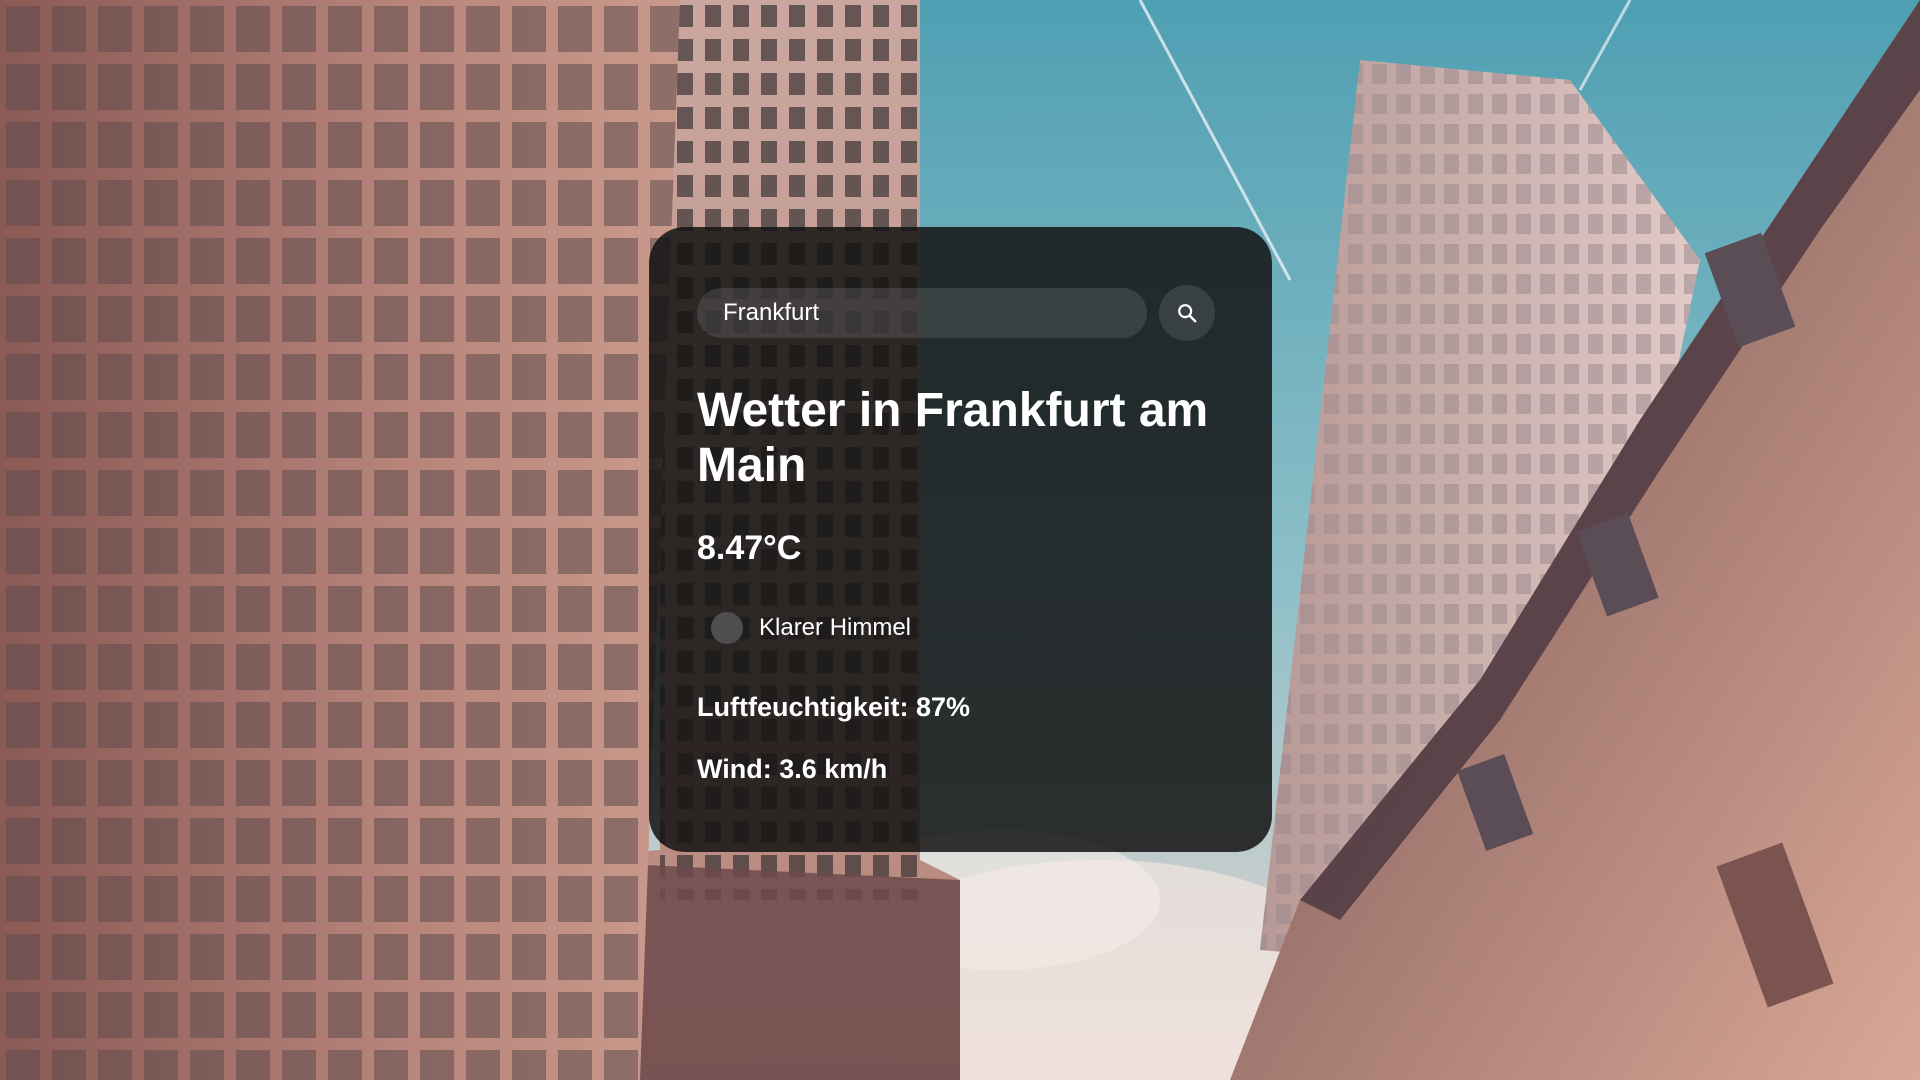 The height and width of the screenshot is (1080, 1920). Describe the element at coordinates (749, 548) in the screenshot. I see `temperature: 8.47°C` at that location.